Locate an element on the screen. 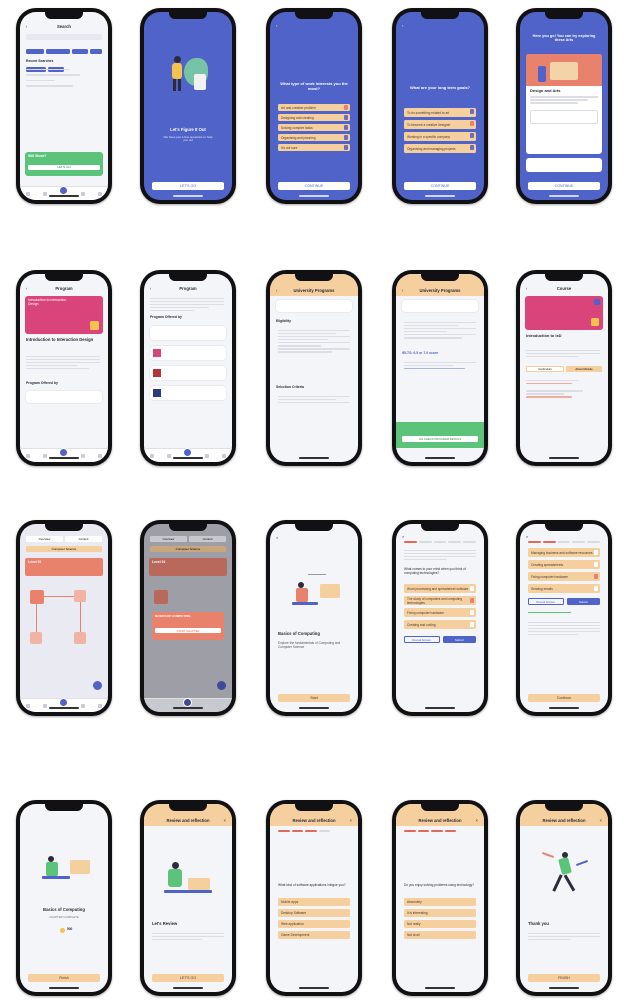 This screenshot has height=1004, width=632. continue-button: Continue is located at coordinates (564, 698).